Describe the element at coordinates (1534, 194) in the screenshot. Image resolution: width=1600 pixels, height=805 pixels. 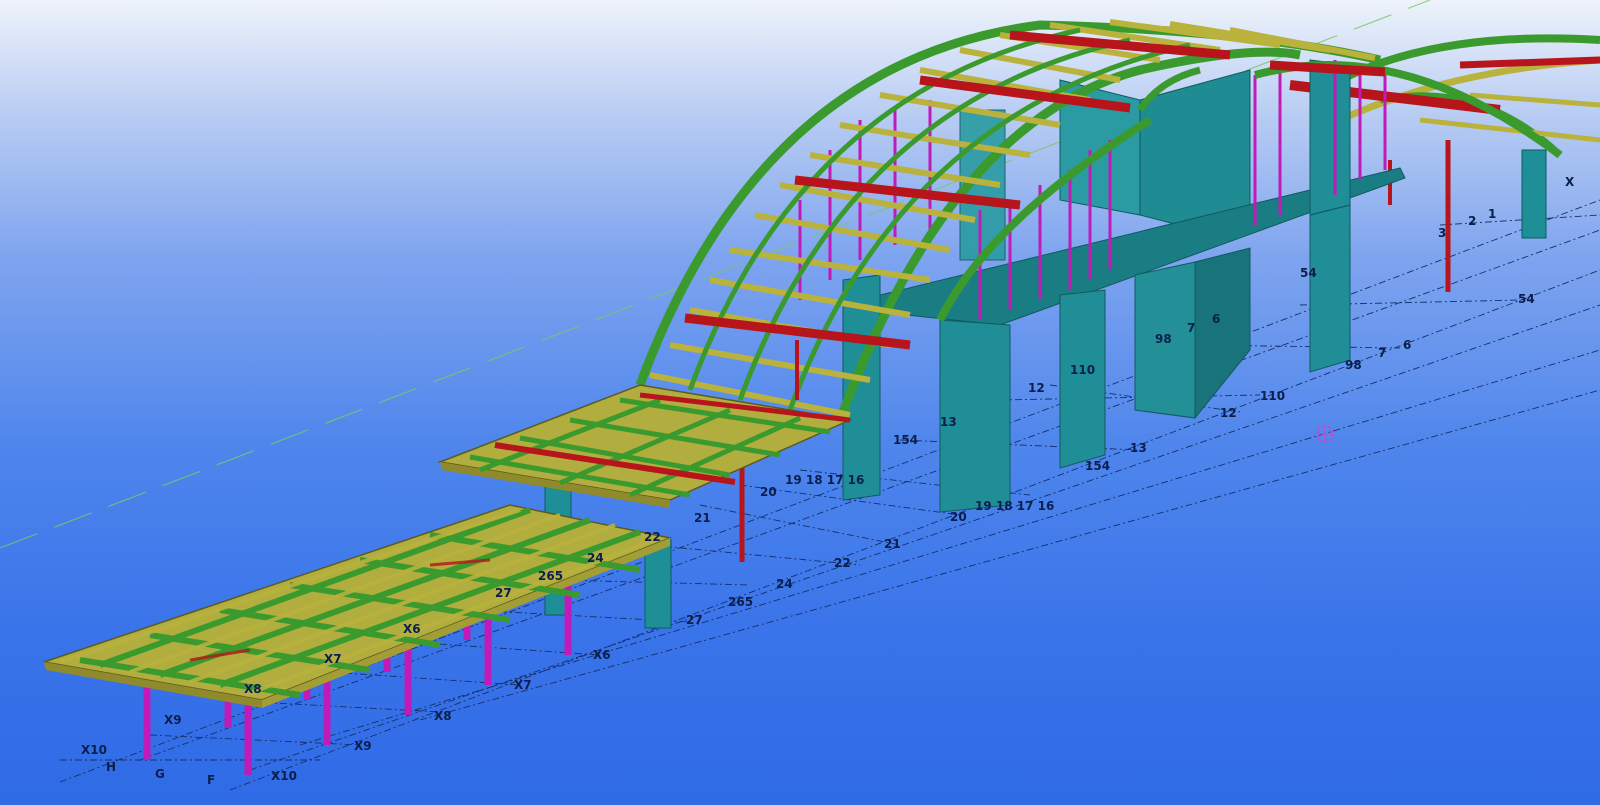
I see `column-far-right` at that location.